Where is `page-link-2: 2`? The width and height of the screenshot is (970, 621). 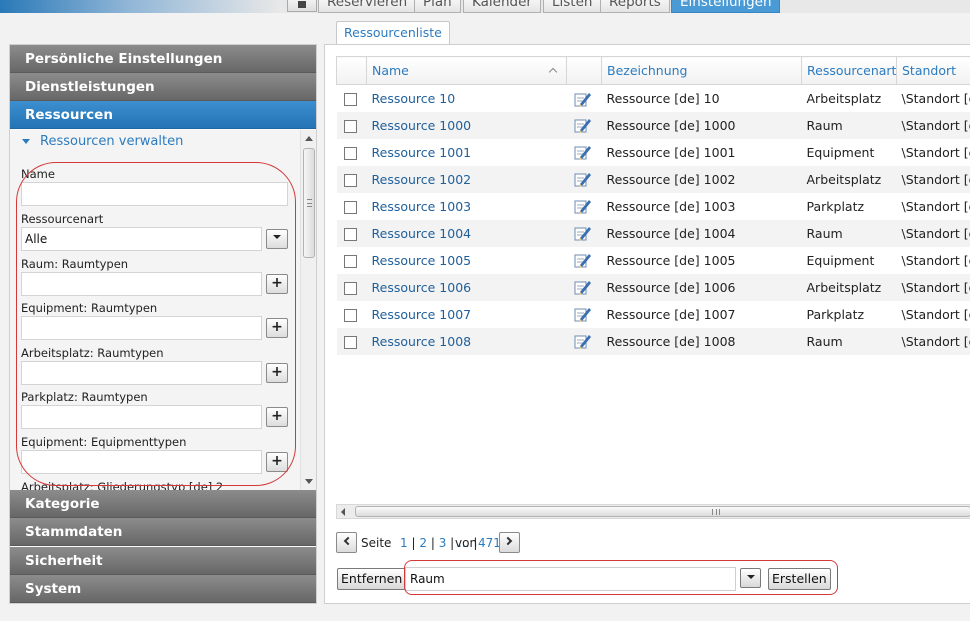
page-link-2: 2 is located at coordinates (423, 543).